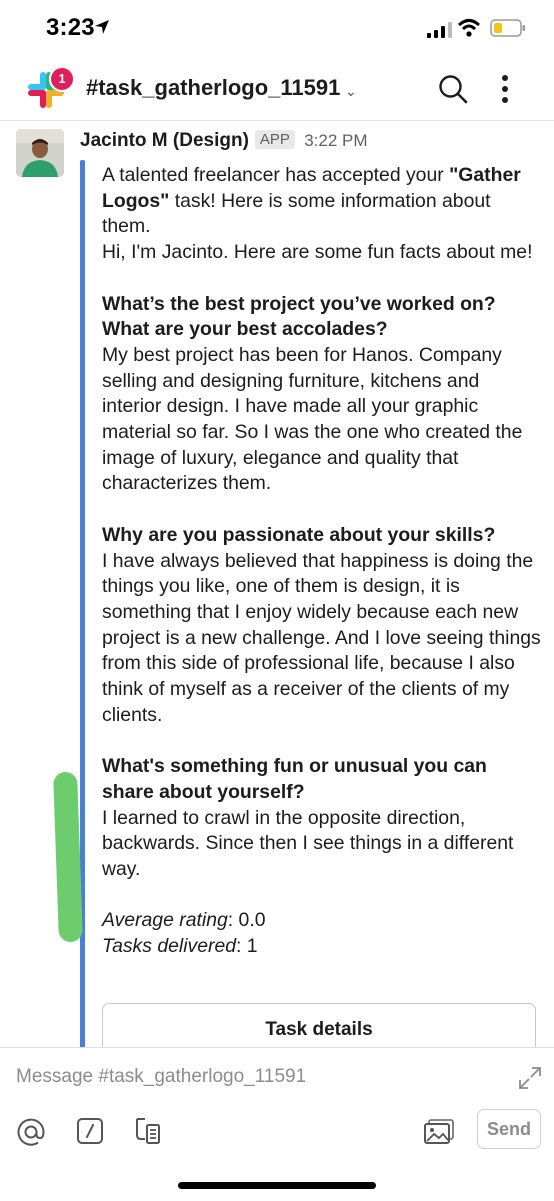  I want to click on format-icon, so click(148, 1132).